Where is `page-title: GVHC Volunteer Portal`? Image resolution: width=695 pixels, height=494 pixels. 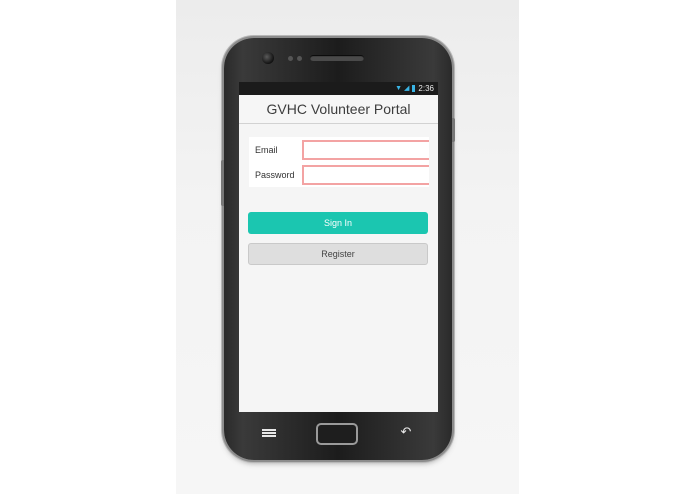 page-title: GVHC Volunteer Portal is located at coordinates (338, 109).